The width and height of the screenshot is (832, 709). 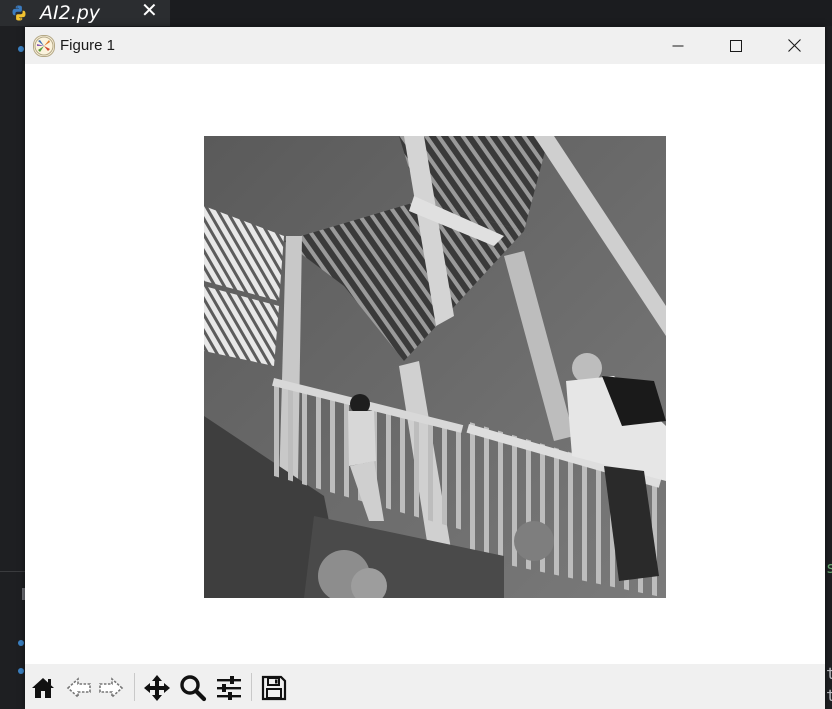 I want to click on pan-button, so click(x=157, y=688).